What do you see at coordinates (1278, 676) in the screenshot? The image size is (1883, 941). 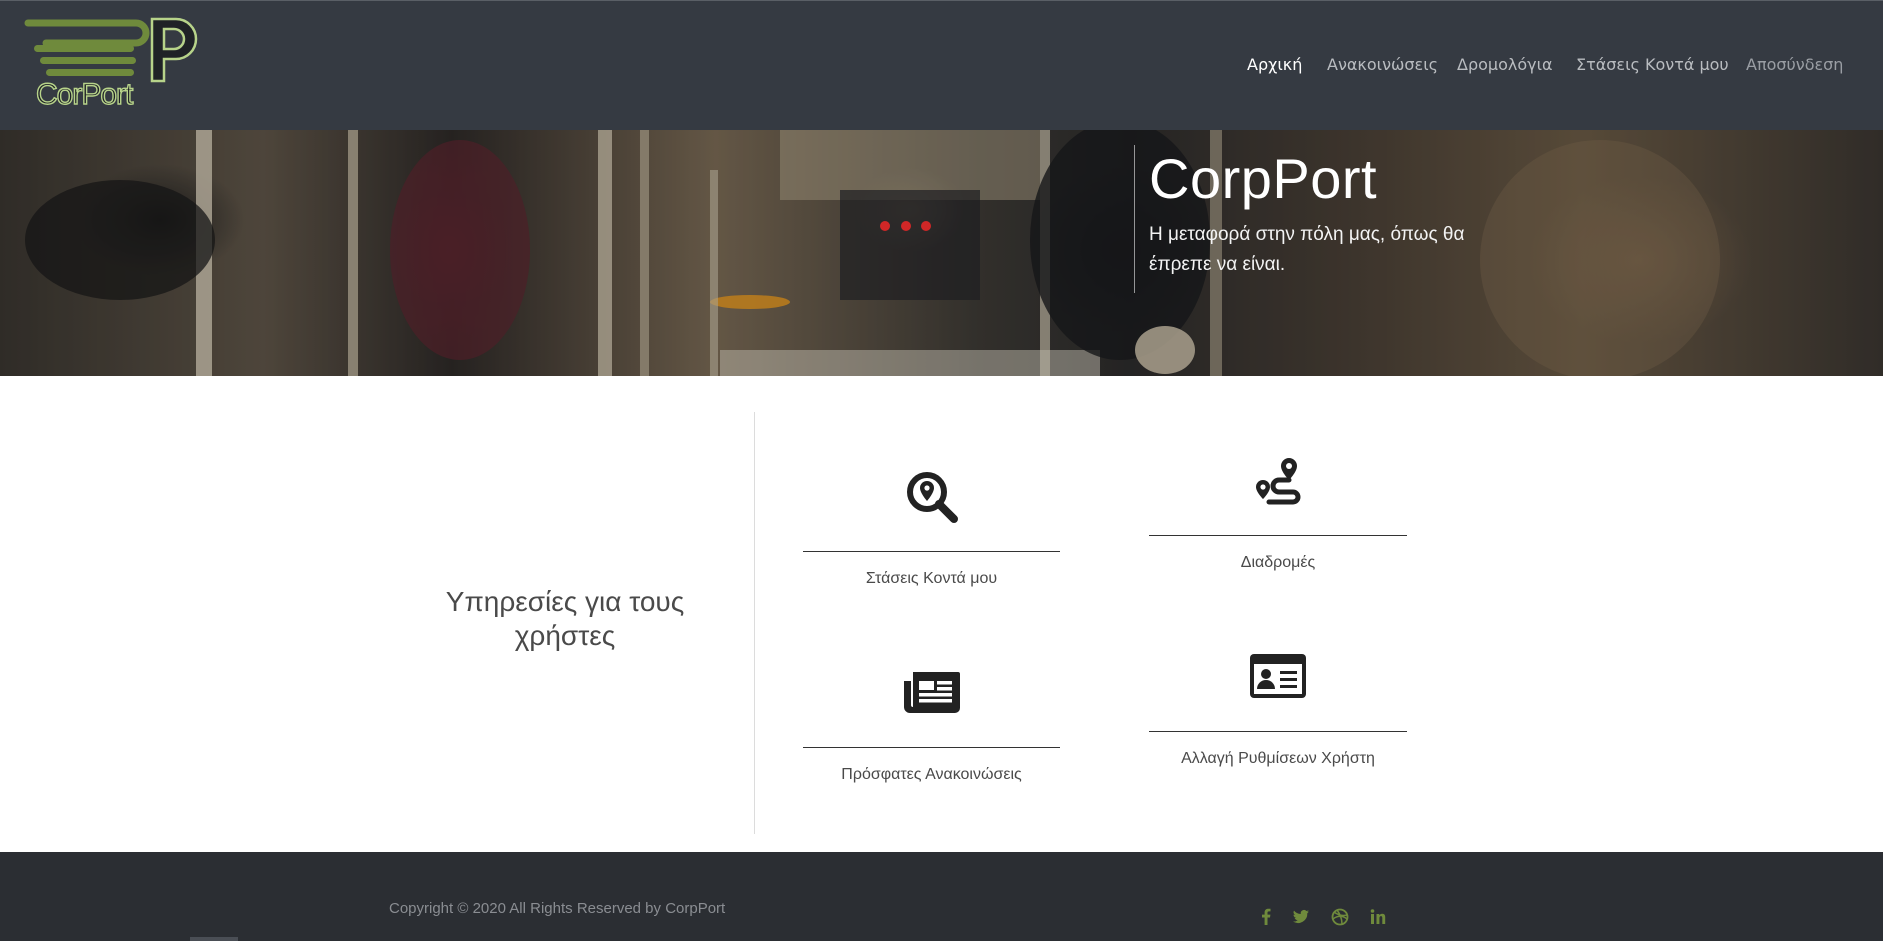 I see `id-card-icon` at bounding box center [1278, 676].